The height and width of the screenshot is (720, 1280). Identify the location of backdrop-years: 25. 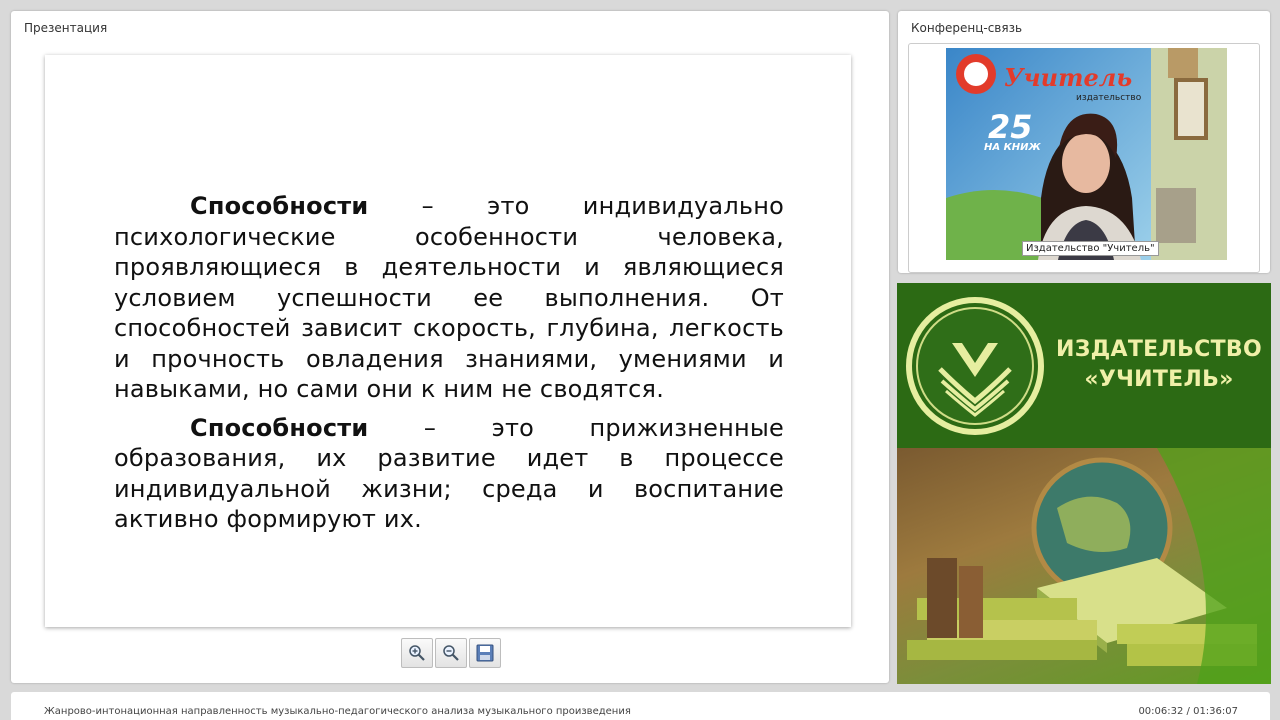
(1010, 127).